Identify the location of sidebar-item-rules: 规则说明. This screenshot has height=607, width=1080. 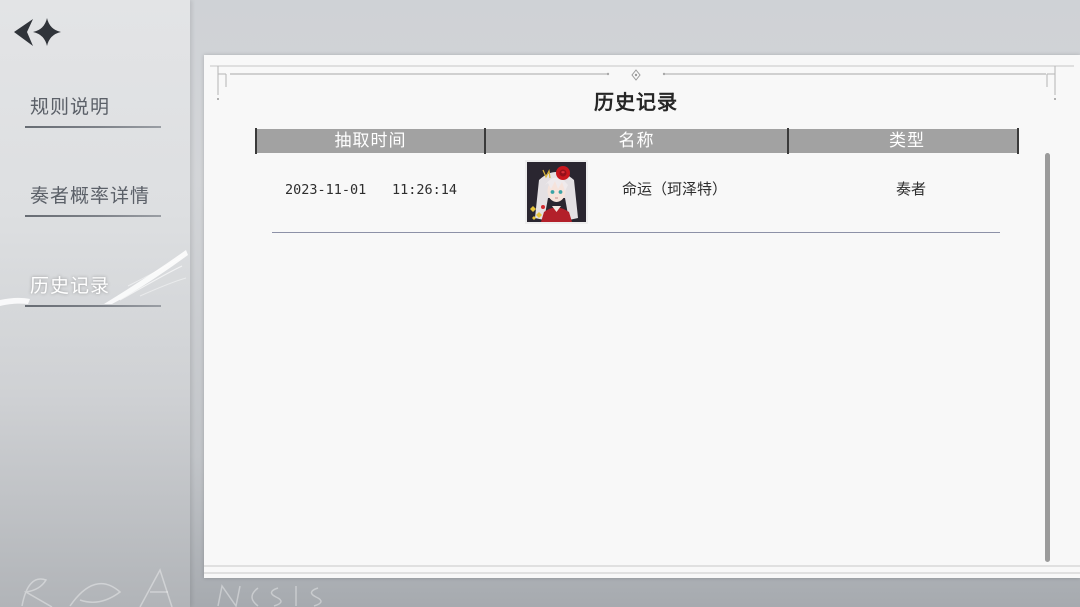
(93, 112).